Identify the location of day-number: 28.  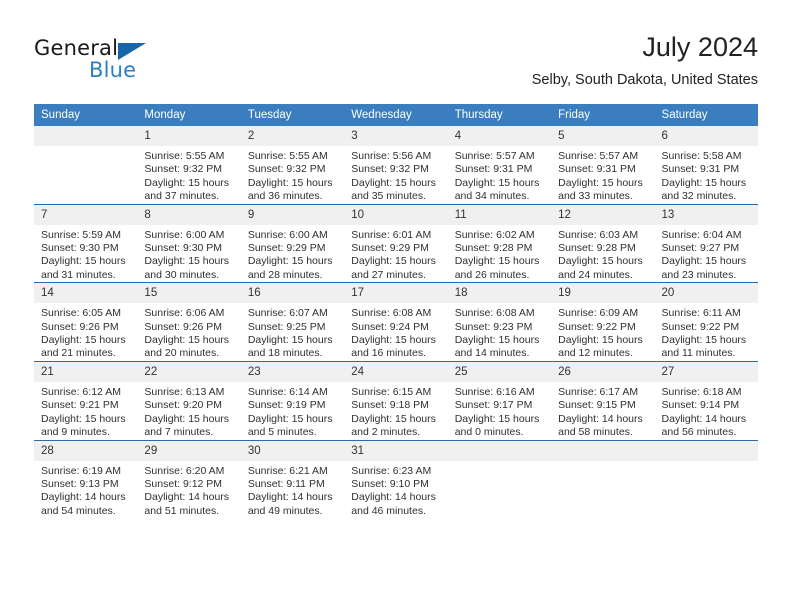
(86, 450).